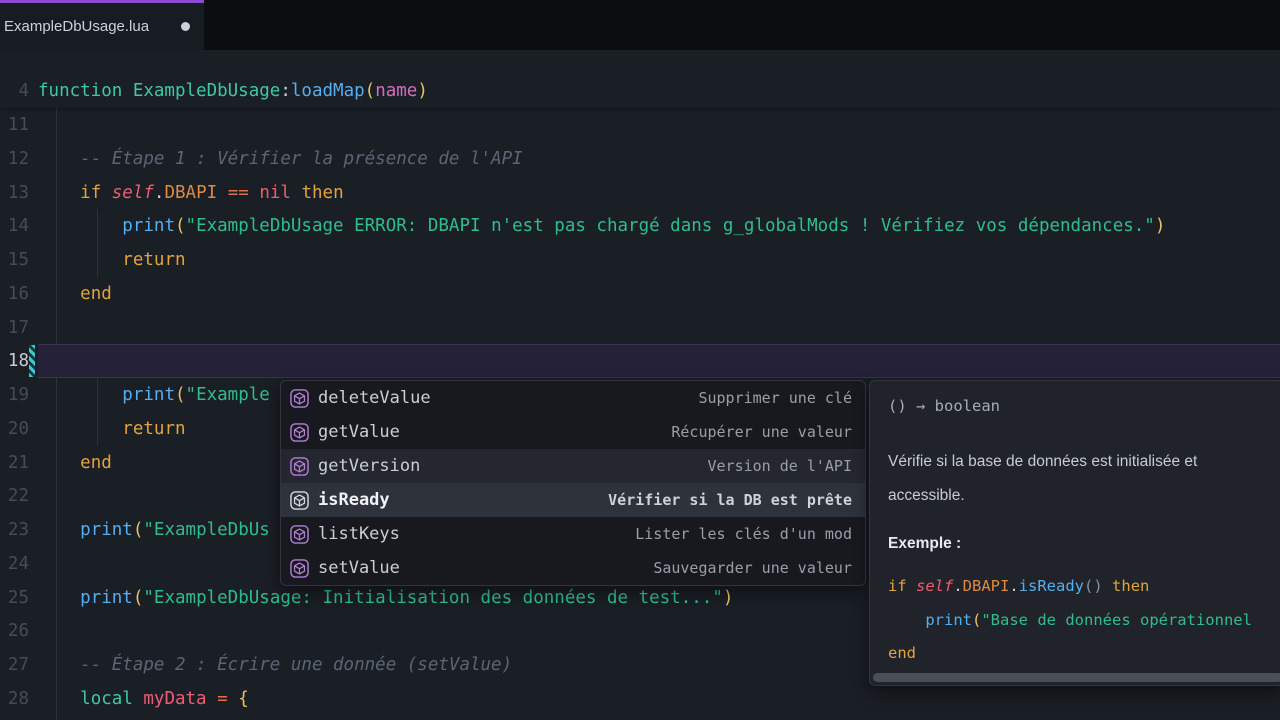 This screenshot has height=720, width=1280. I want to click on current-line-highlight, so click(659, 361).